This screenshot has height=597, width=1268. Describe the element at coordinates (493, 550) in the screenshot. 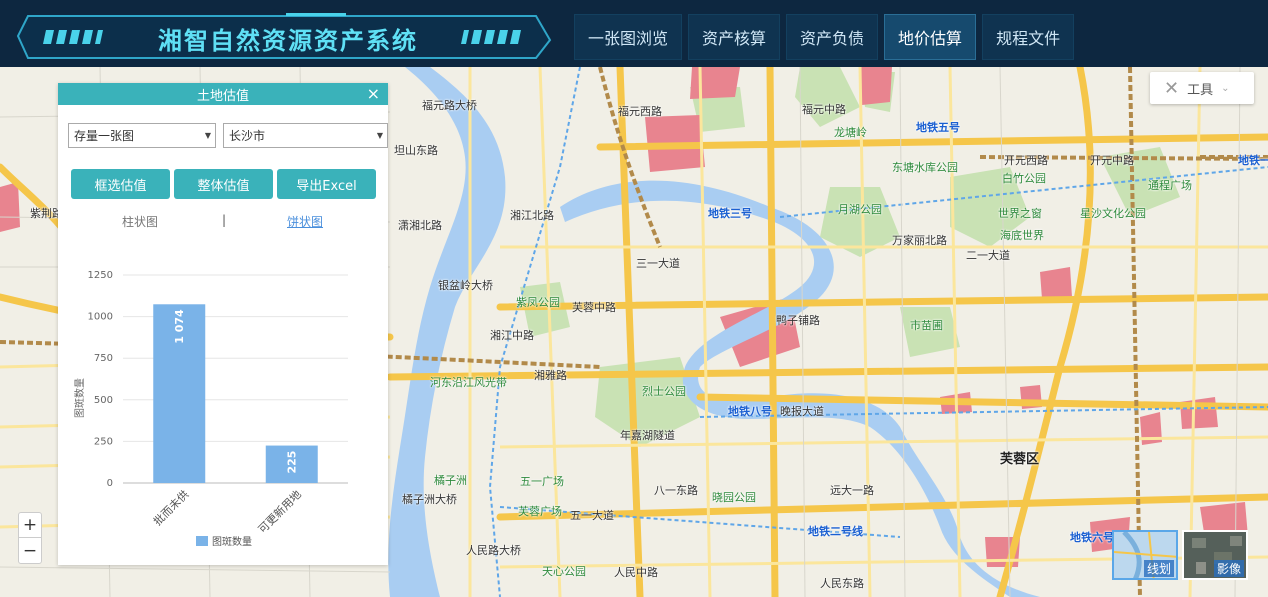

I see `map-road-label: 人民路大桥` at that location.